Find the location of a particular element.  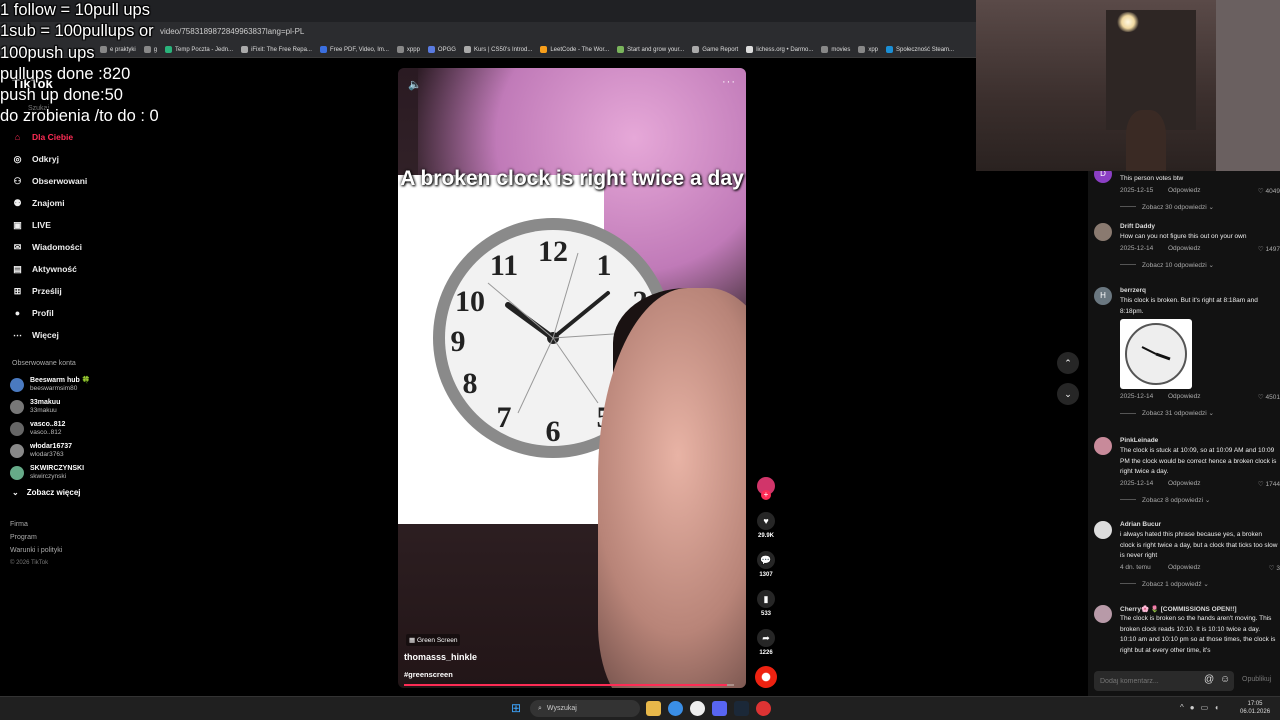

share-button: ➦ 1226 is located at coordinates (766, 642).